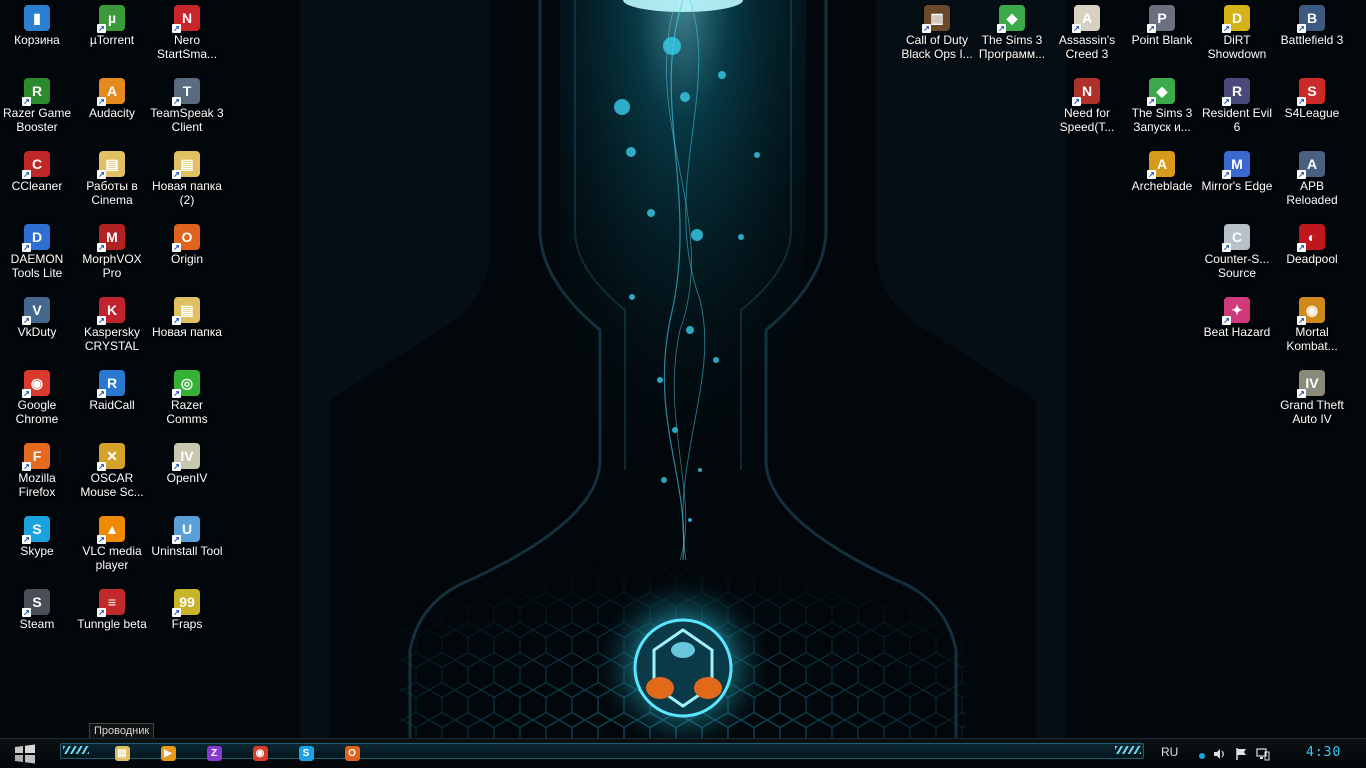 This screenshot has height=768, width=1366. I want to click on desktop-icon-label: Origin, so click(186, 259).